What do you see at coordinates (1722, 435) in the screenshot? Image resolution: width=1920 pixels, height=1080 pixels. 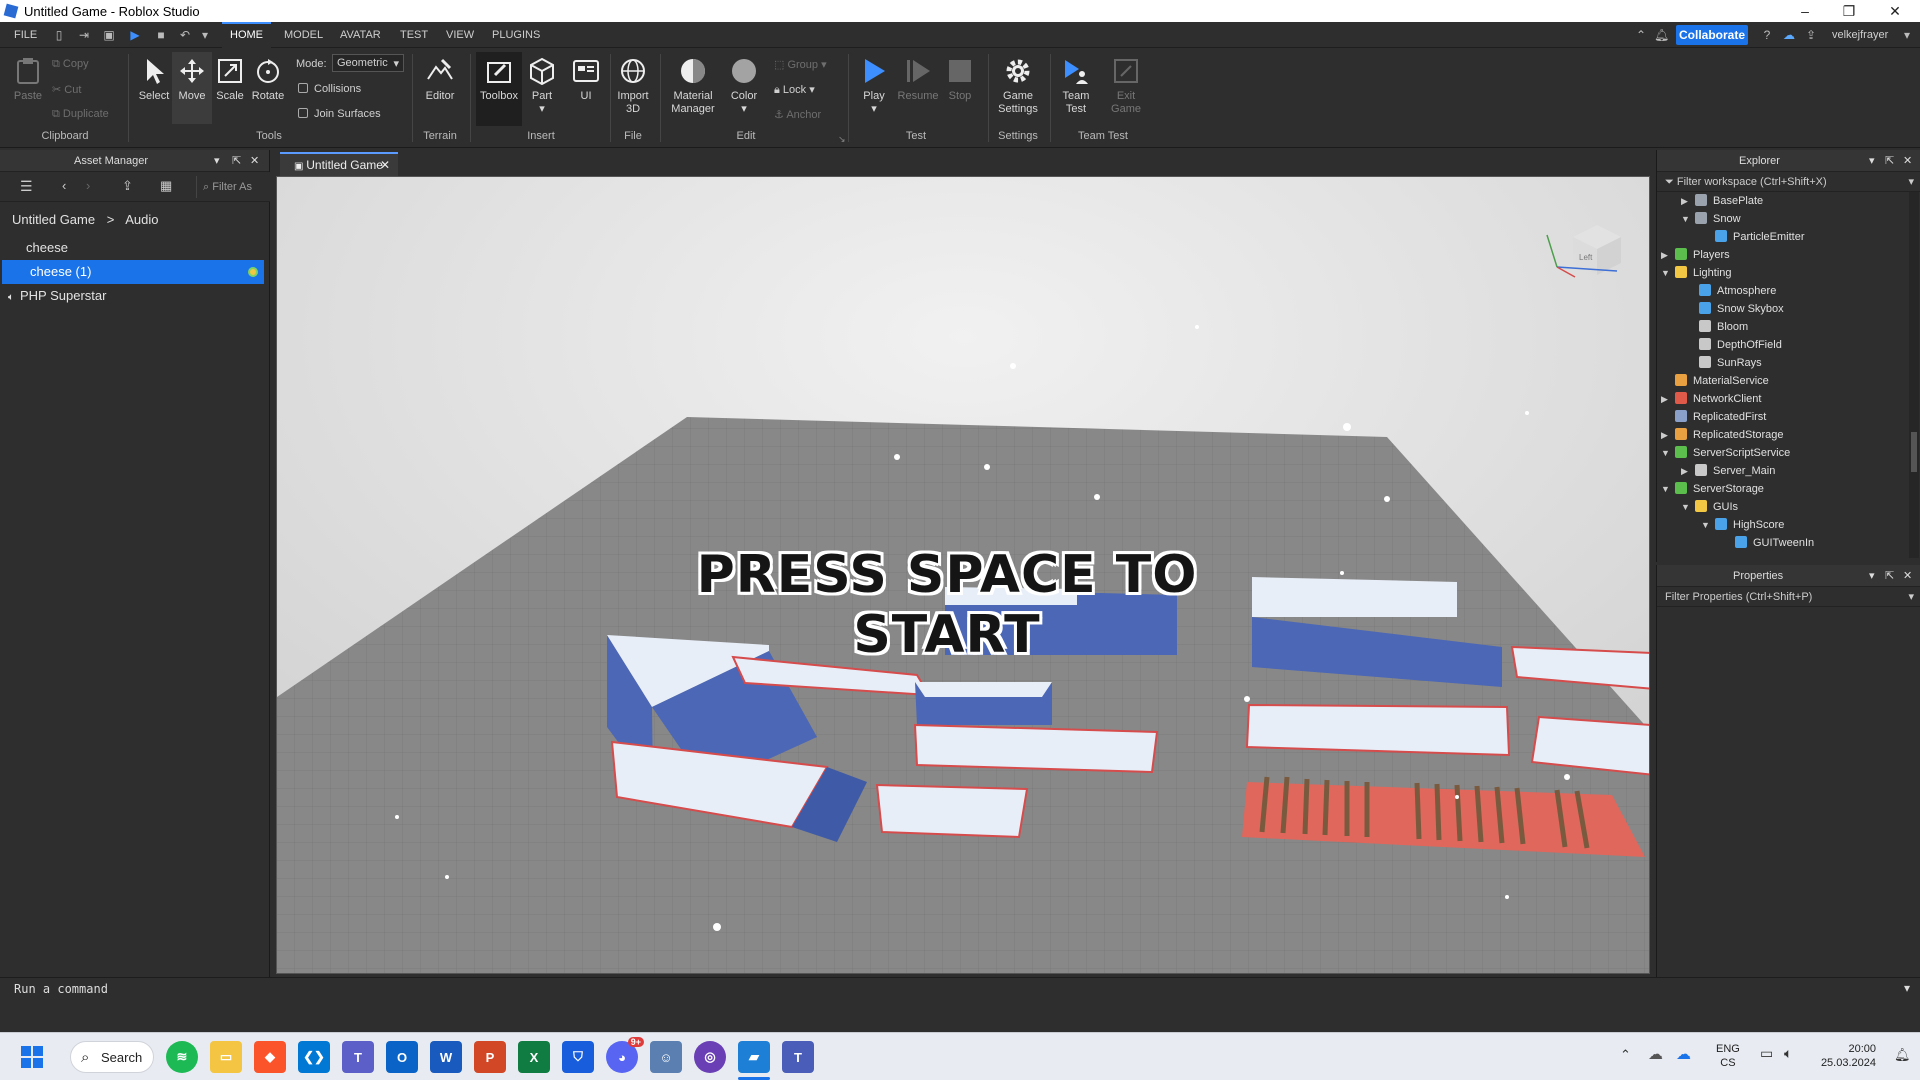 I see `explorer-item: ▶ ReplicatedStorage` at bounding box center [1722, 435].